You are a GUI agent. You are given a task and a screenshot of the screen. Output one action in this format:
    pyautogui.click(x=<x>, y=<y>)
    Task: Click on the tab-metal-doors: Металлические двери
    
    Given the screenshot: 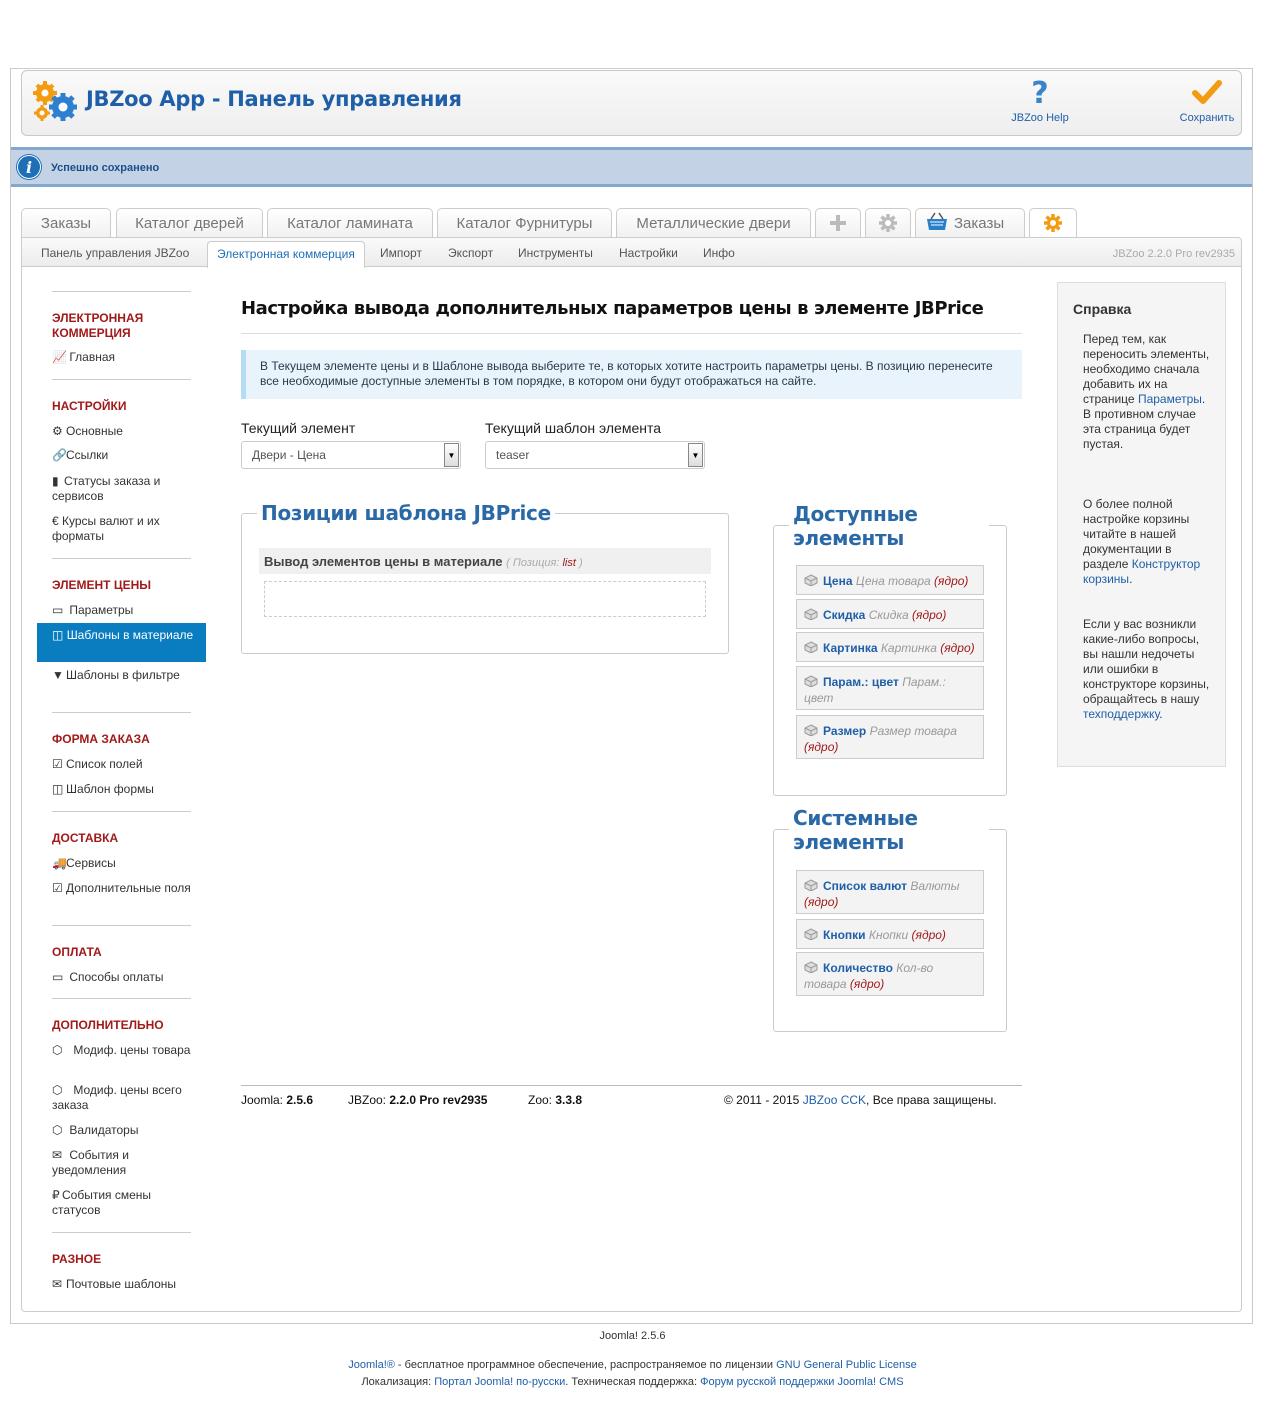 What is the action you would take?
    pyautogui.click(x=713, y=222)
    